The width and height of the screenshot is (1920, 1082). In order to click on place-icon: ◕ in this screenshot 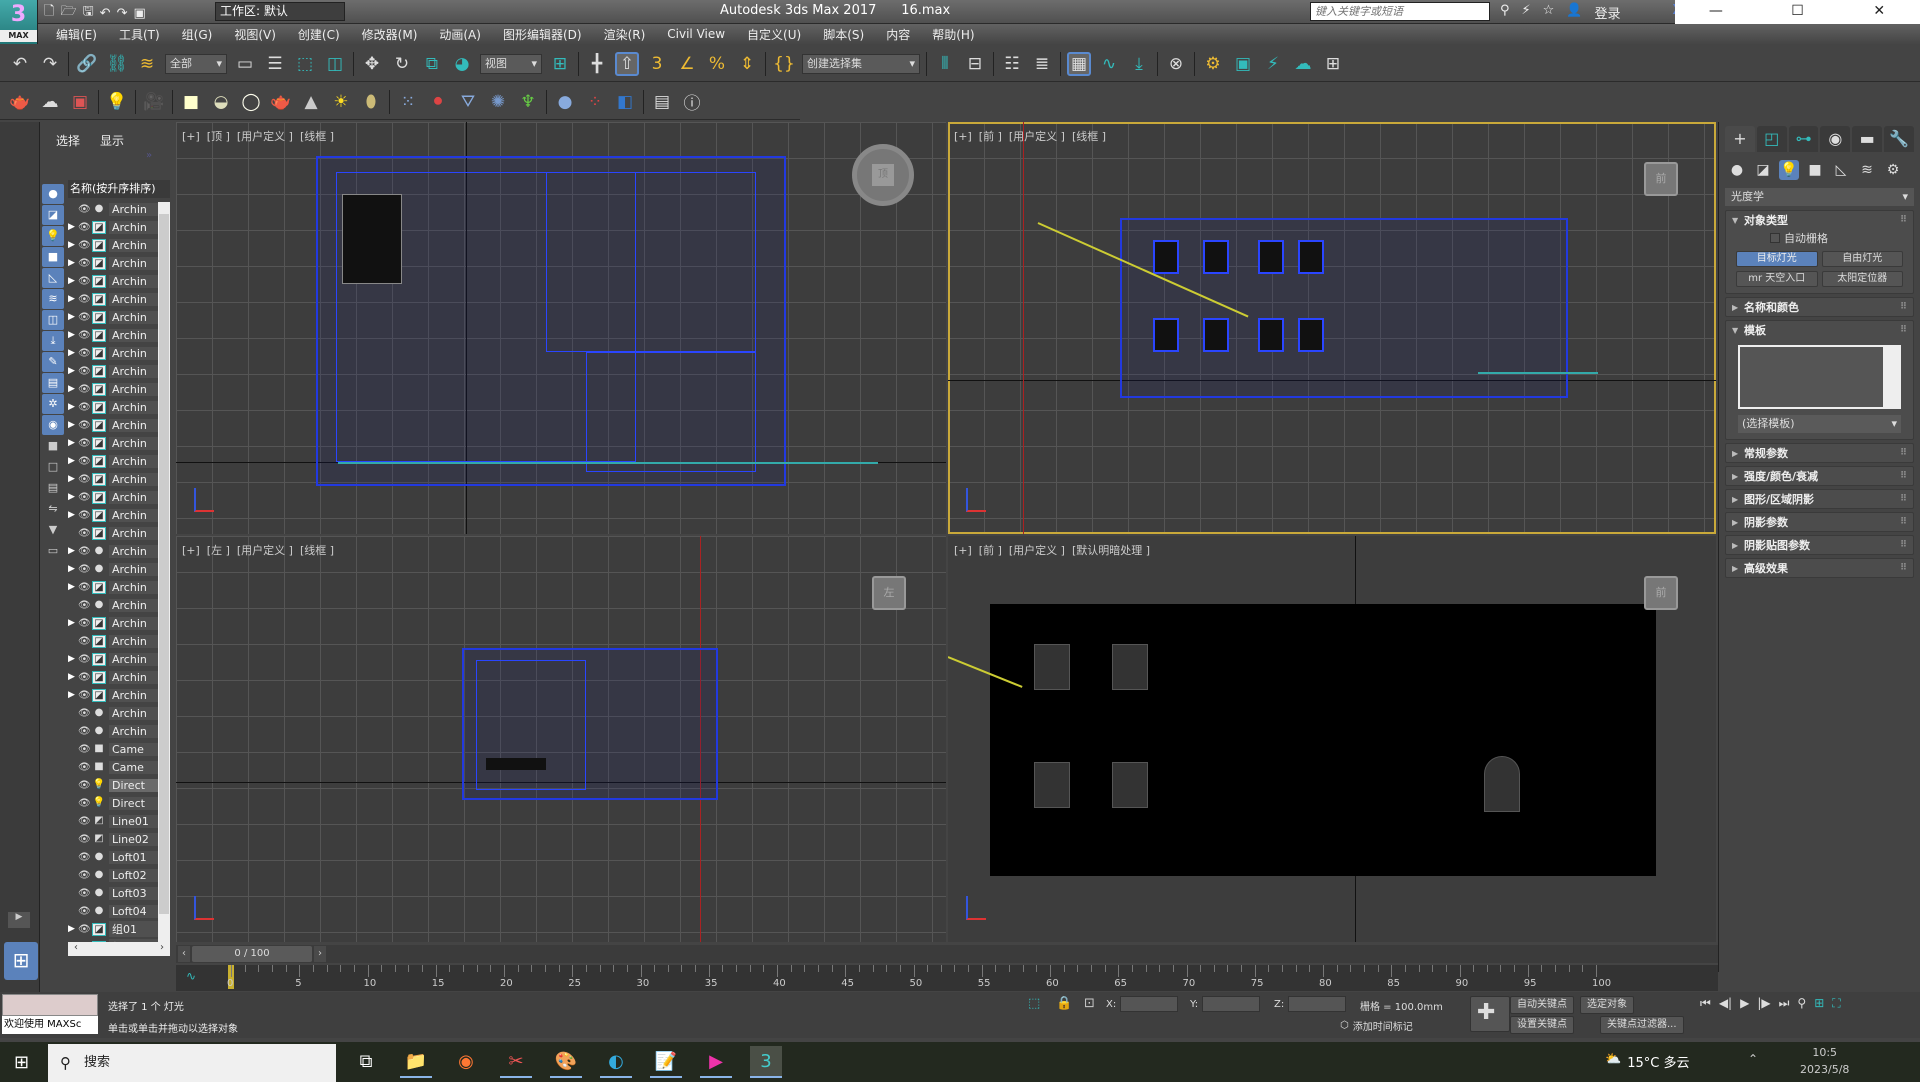, I will do `click(462, 64)`.